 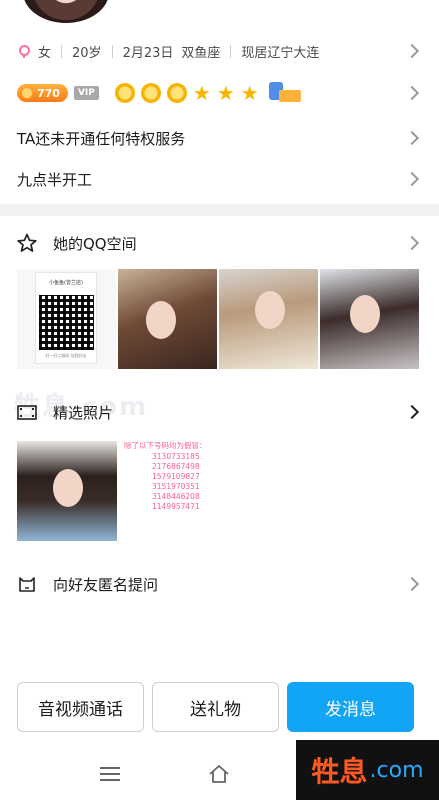 What do you see at coordinates (86, 93) in the screenshot?
I see `vip-badge: VIP` at bounding box center [86, 93].